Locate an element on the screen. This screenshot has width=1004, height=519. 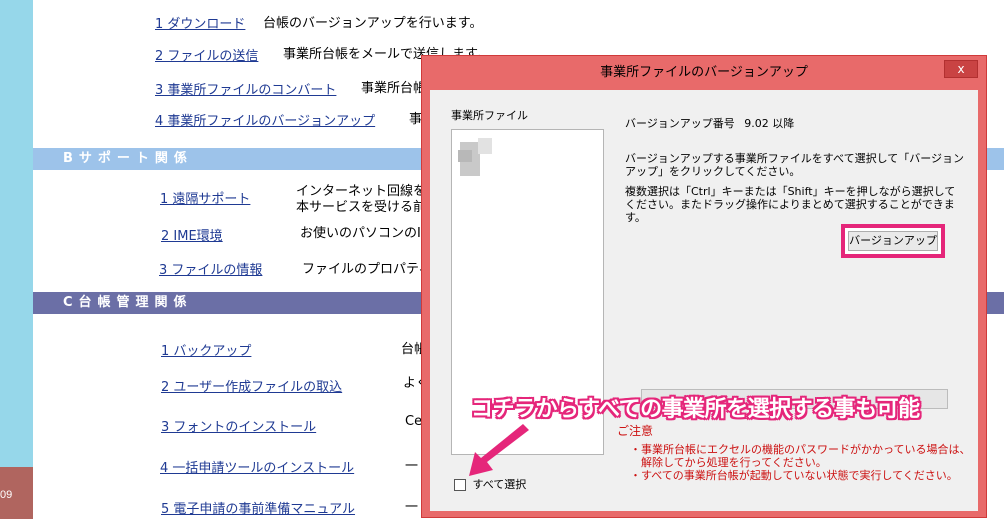
upgrade-button: バージョンアップ is located at coordinates (893, 241).